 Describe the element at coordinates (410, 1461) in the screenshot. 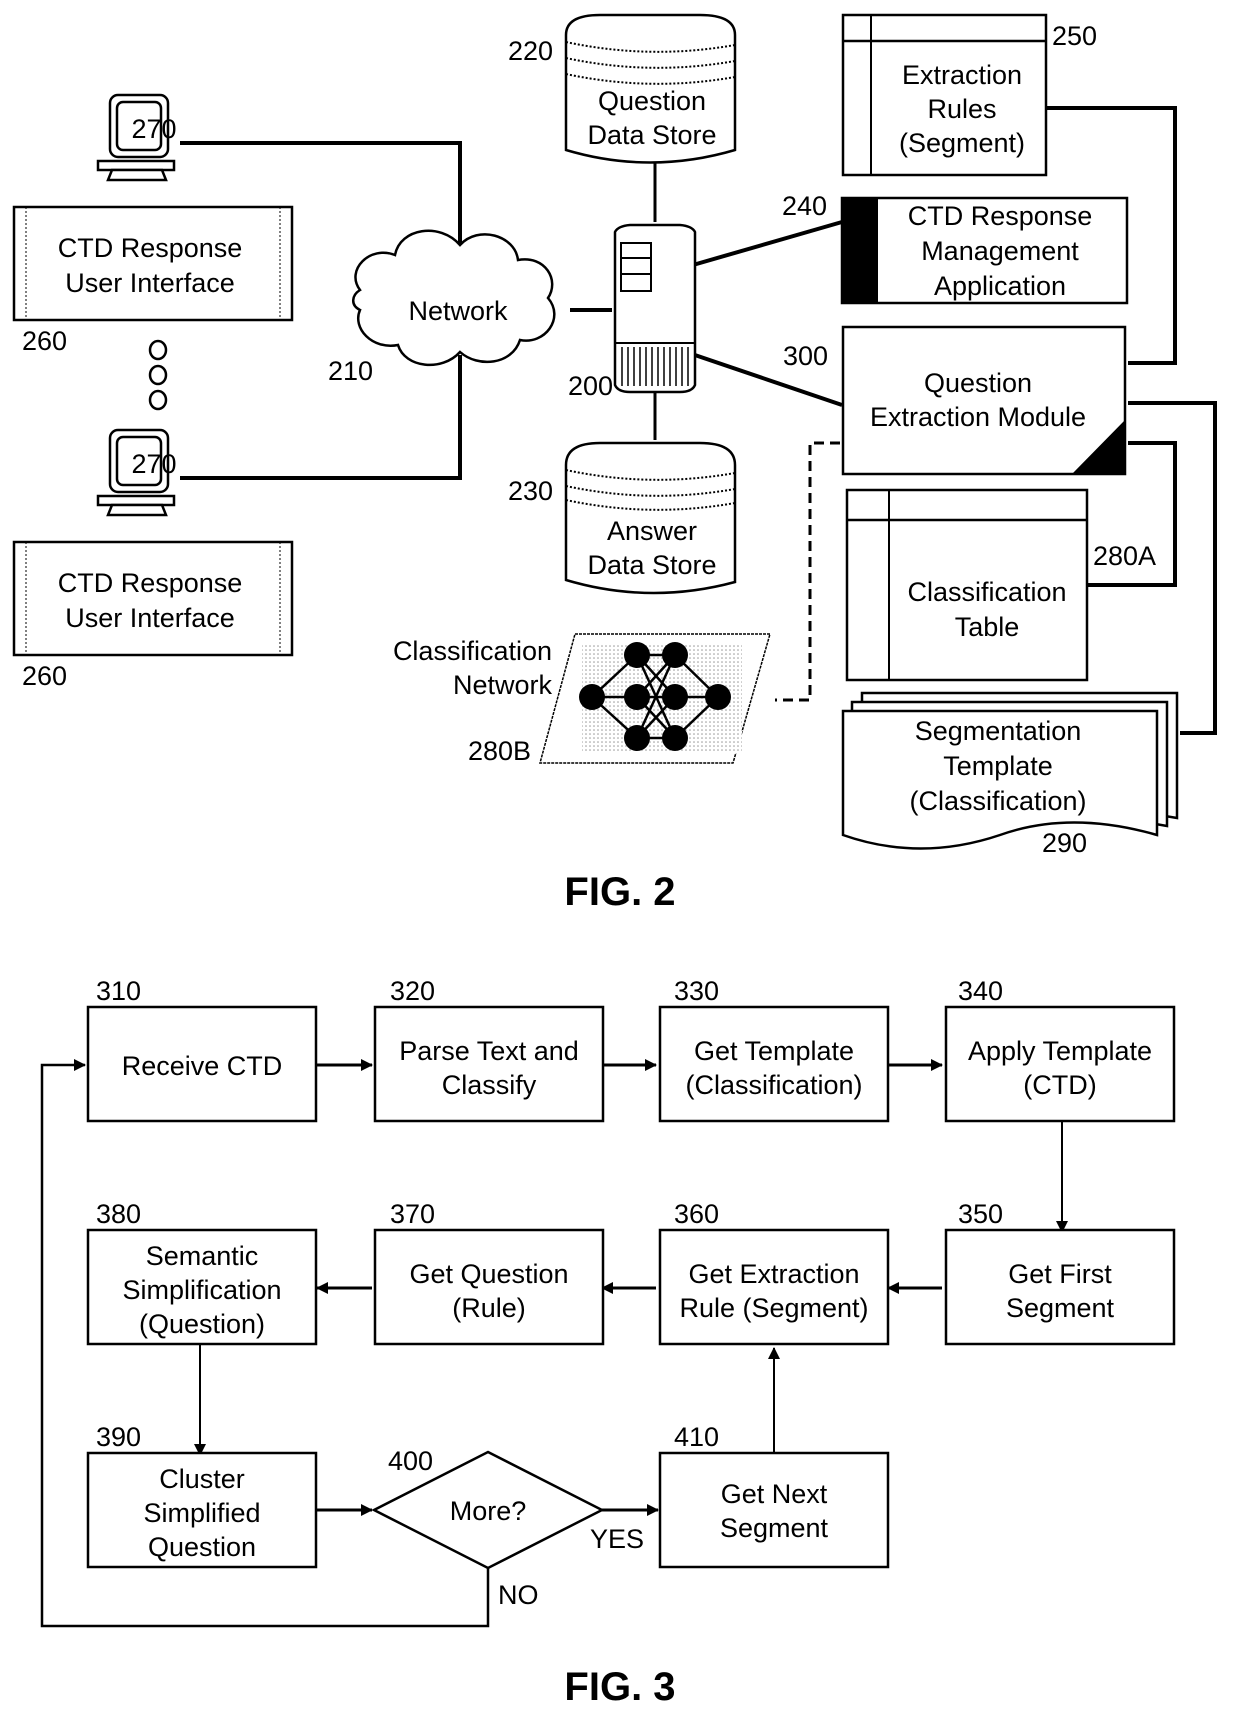

I see `decision-ref: 400` at that location.